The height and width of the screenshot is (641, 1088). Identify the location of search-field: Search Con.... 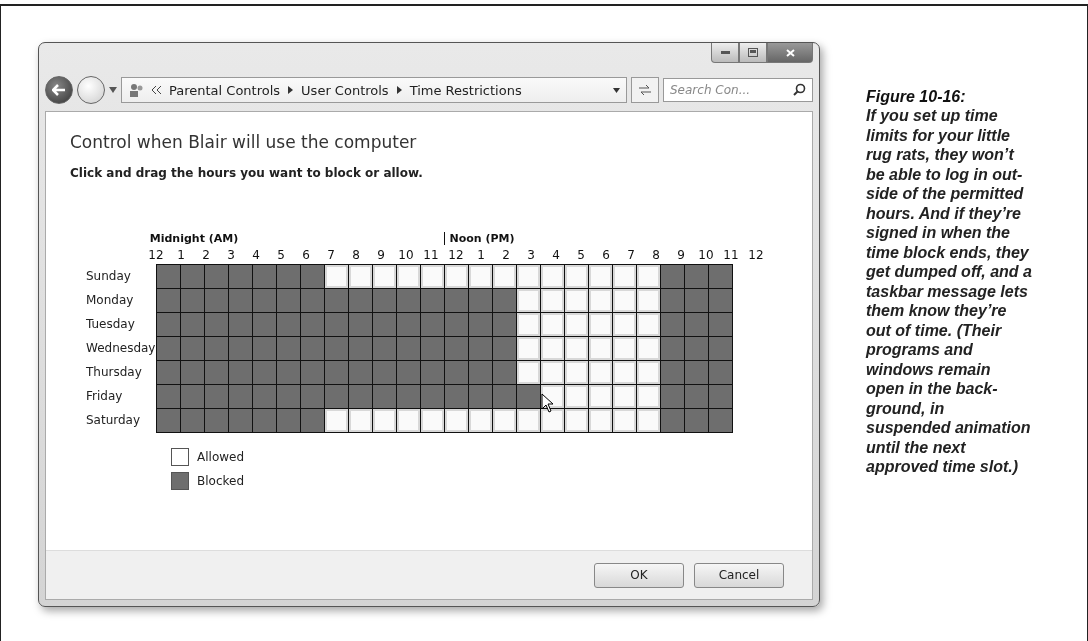
(738, 90).